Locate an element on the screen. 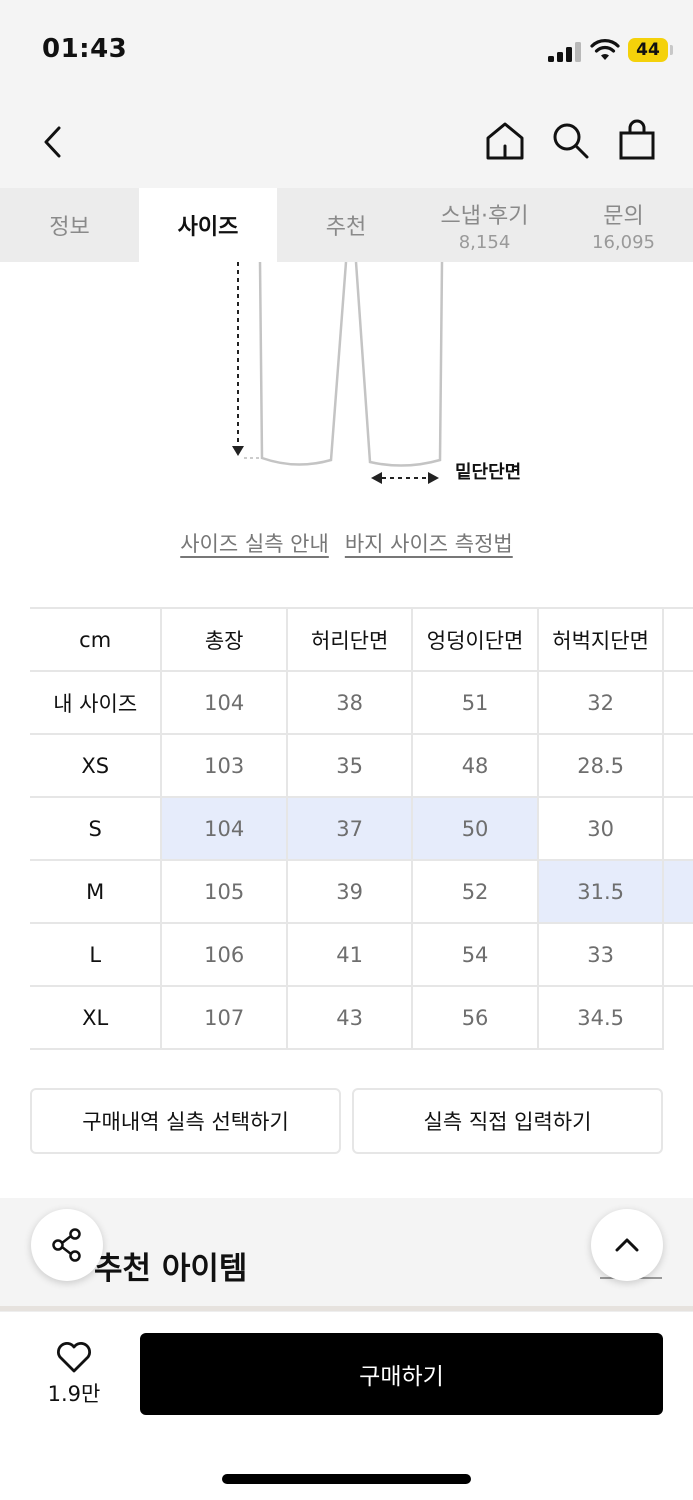 This screenshot has height=1500, width=693. tab-recommend: 추천 is located at coordinates (346, 225).